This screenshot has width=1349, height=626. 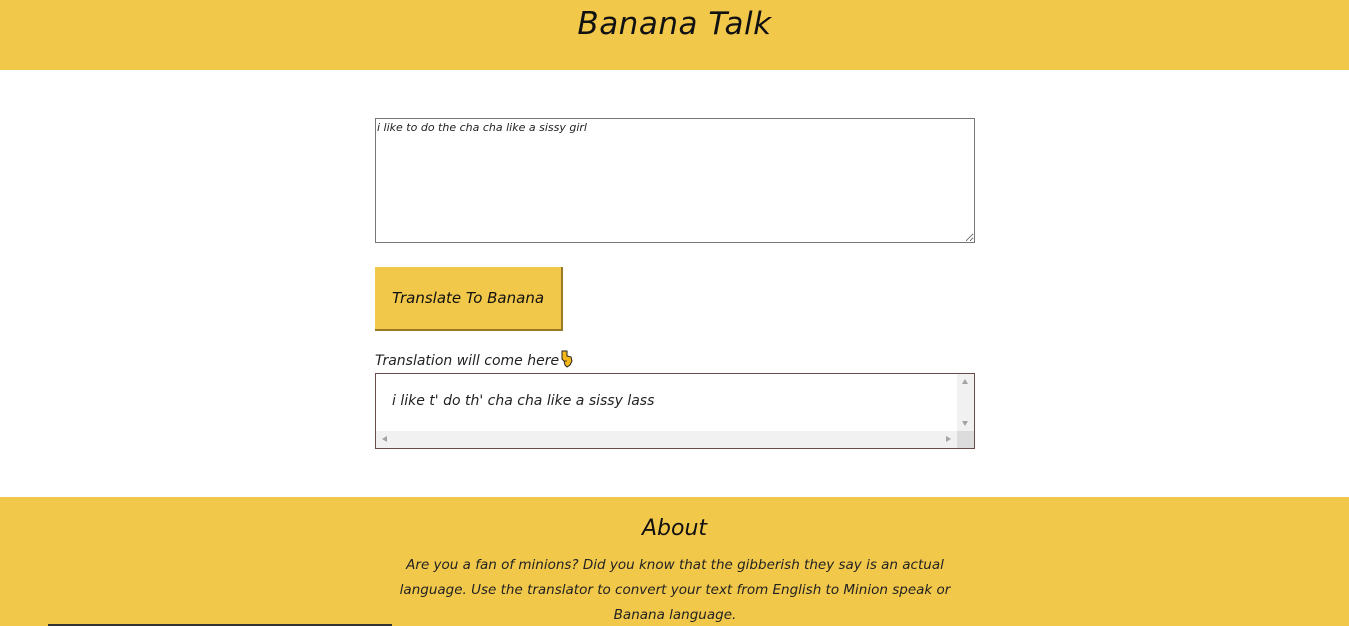 What do you see at coordinates (469, 299) in the screenshot?
I see `translate-button: Translate To Banana` at bounding box center [469, 299].